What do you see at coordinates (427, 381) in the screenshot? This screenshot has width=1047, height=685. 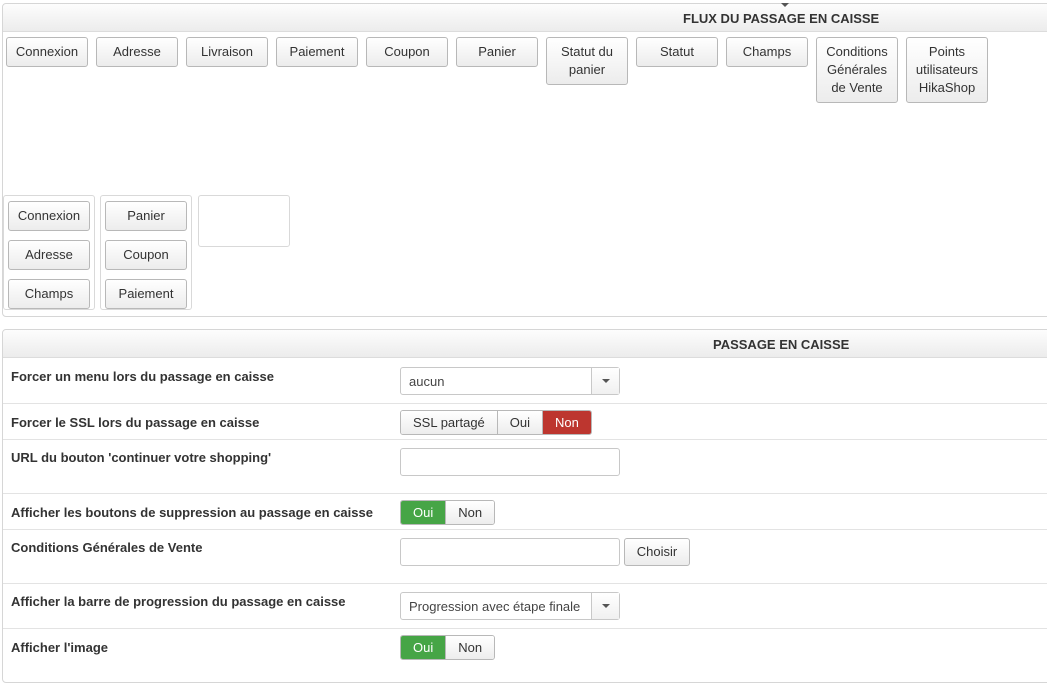 I see `force-menu-value: aucun` at bounding box center [427, 381].